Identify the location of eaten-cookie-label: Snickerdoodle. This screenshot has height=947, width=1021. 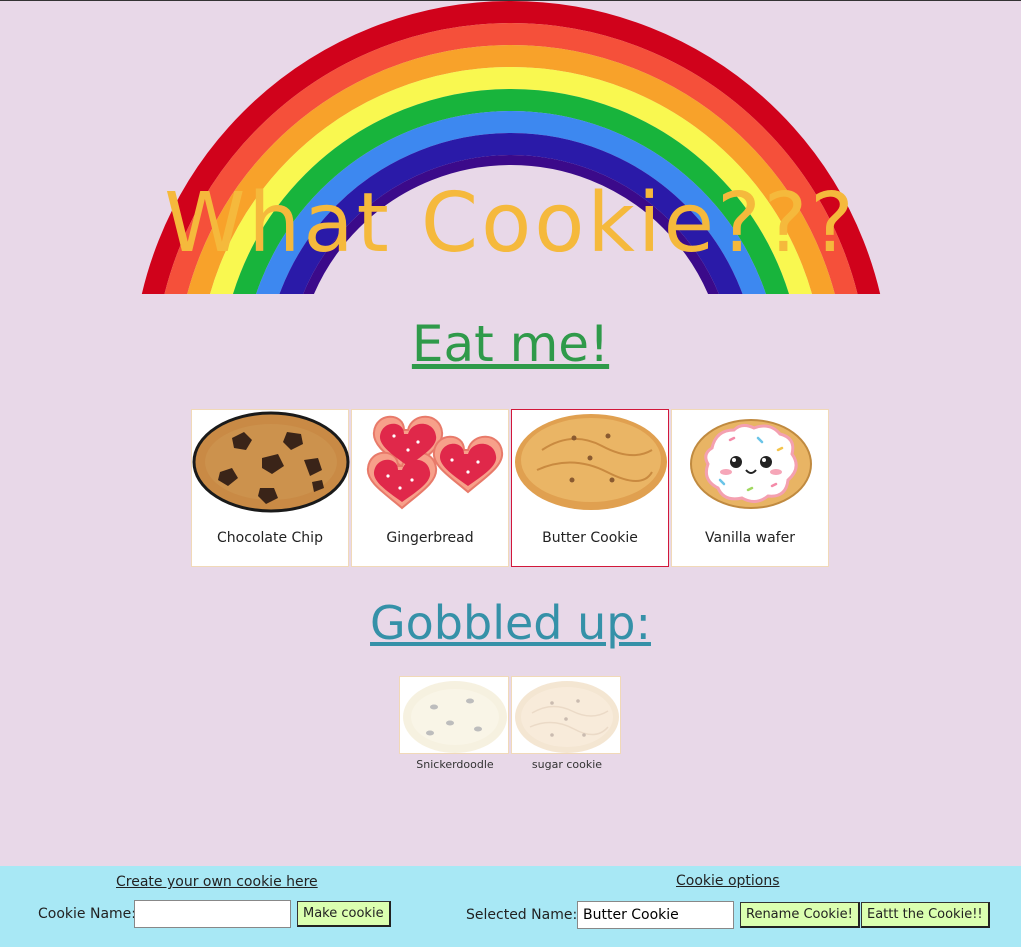
(455, 764).